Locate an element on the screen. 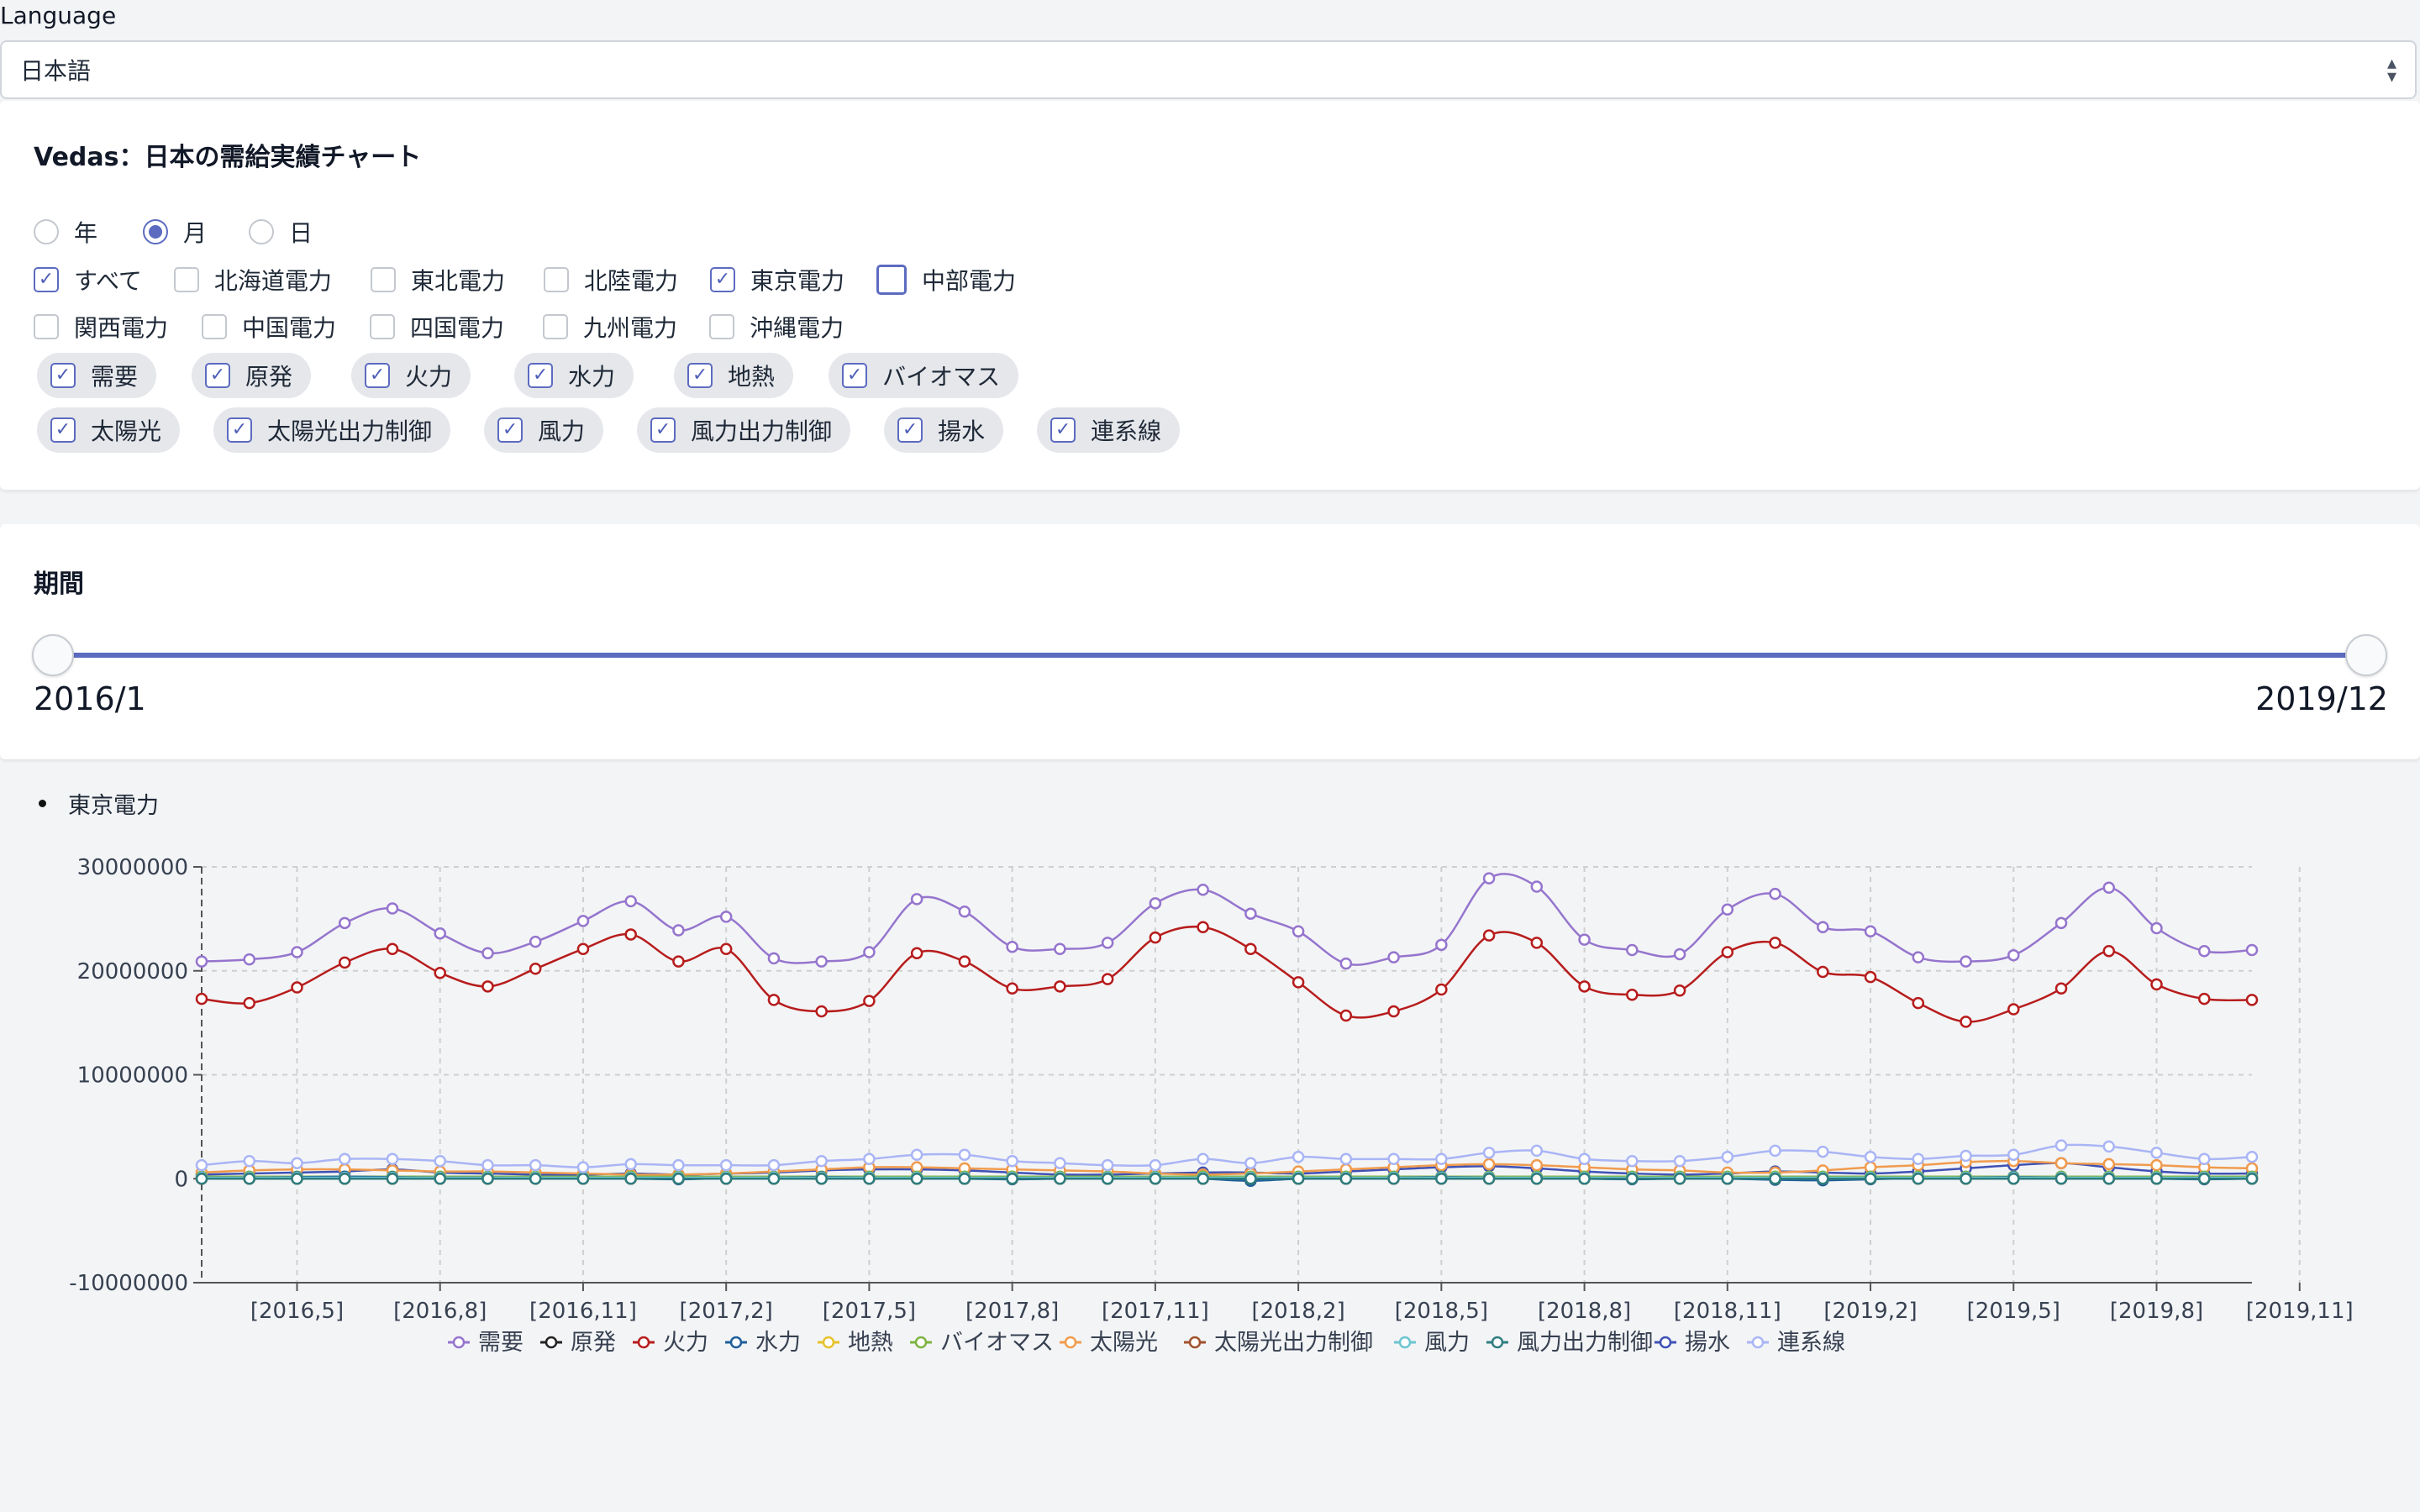 This screenshot has width=2420, height=1512. granularity-option-0: 年 is located at coordinates (65, 232).